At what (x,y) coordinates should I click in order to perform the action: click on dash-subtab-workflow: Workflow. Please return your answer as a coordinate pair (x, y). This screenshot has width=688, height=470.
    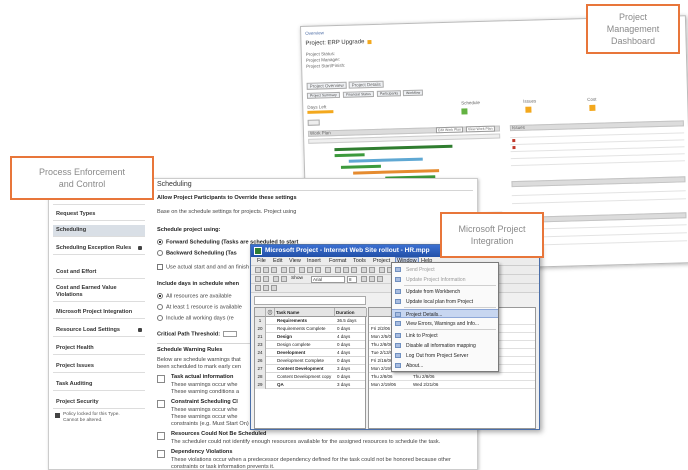
    Looking at the image, I should click on (413, 93).